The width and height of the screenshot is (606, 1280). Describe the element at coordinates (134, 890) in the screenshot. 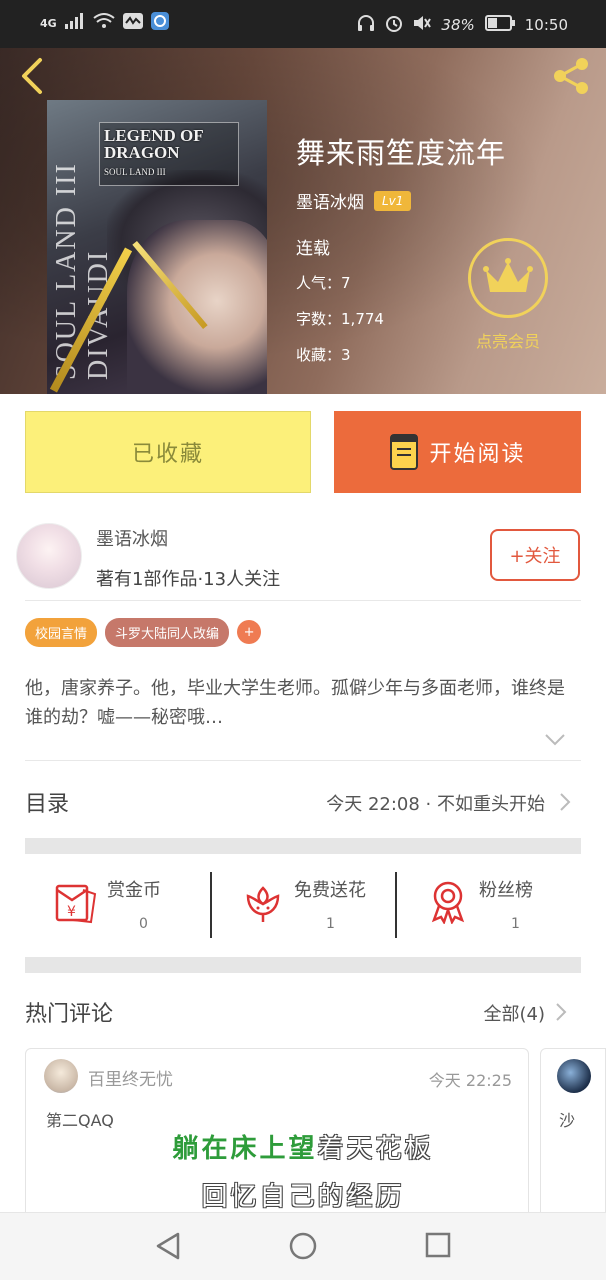

I see `reward-coins-label: 赏金币` at that location.